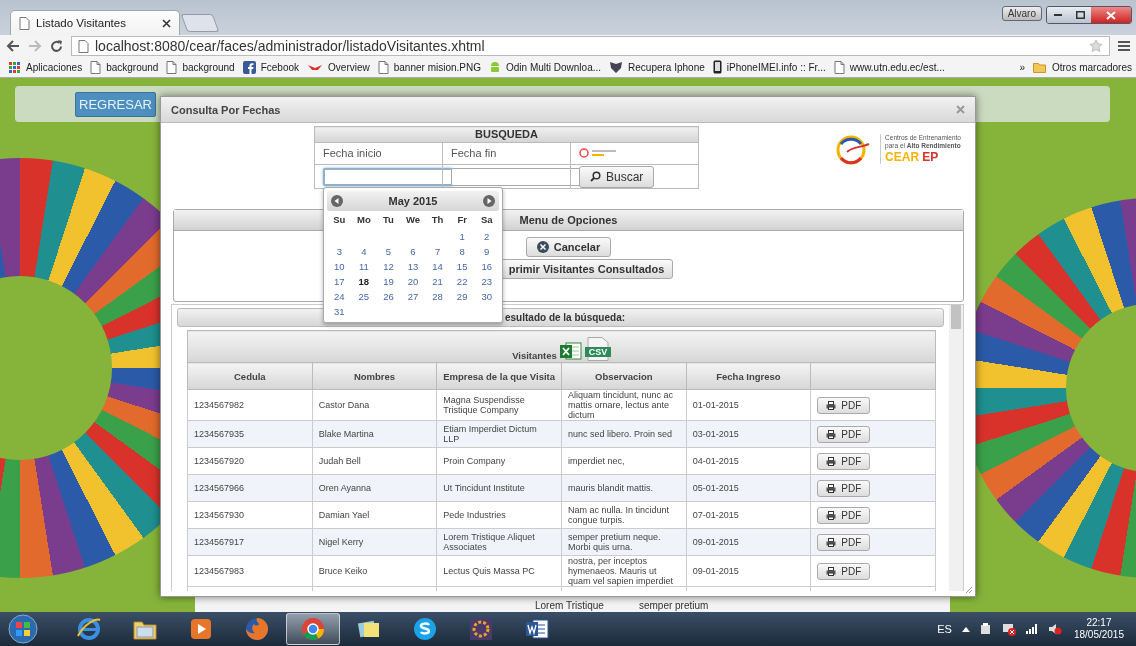 The width and height of the screenshot is (1136, 646). I want to click on cancel-button: Cancelar, so click(568, 247).